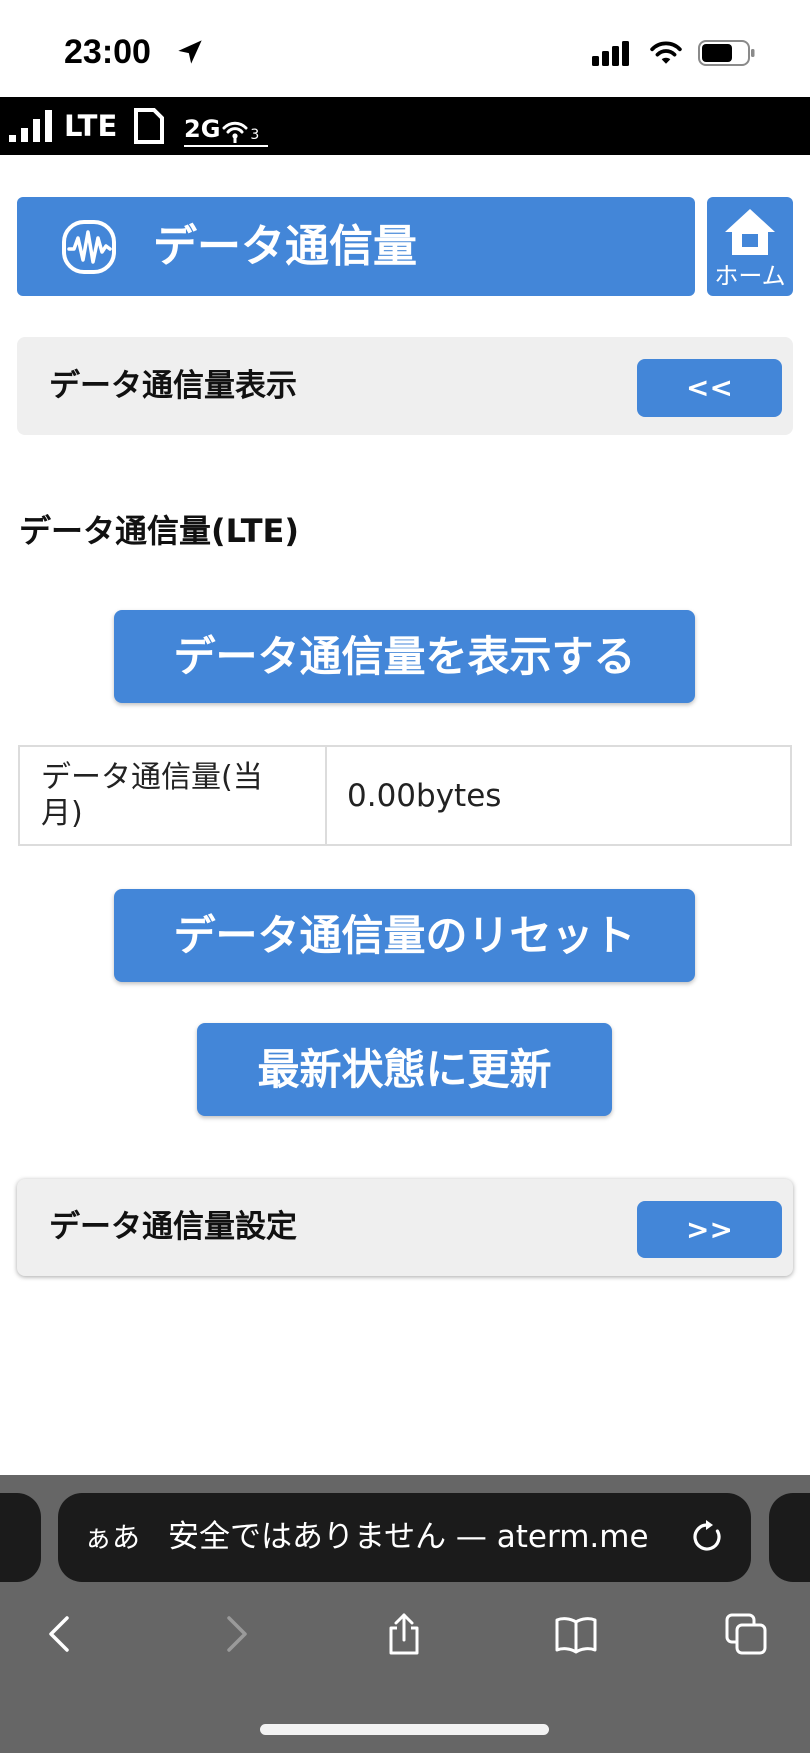 Image resolution: width=810 pixels, height=1753 pixels. What do you see at coordinates (789, 1537) in the screenshot?
I see `next-tab-pill` at bounding box center [789, 1537].